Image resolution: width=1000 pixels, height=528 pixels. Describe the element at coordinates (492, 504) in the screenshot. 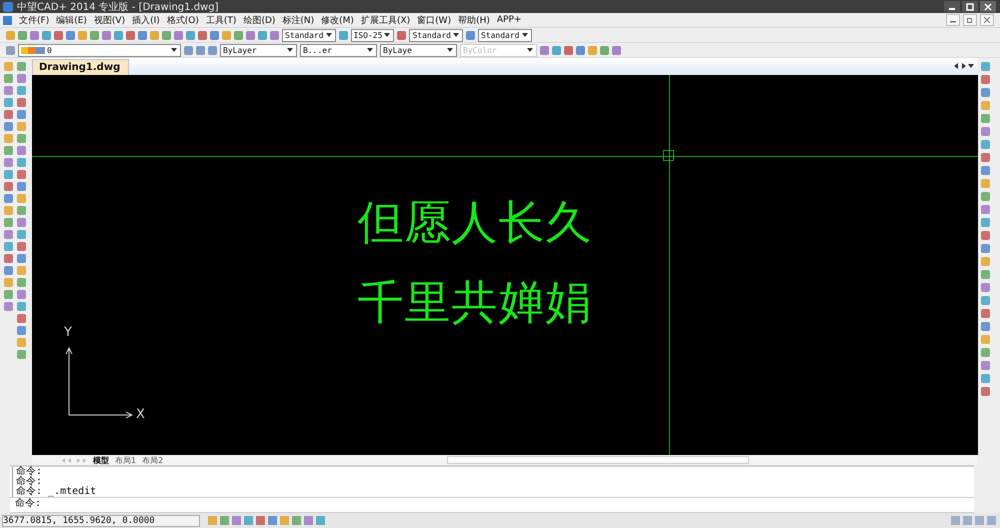

I see `command-input: 命令:` at that location.